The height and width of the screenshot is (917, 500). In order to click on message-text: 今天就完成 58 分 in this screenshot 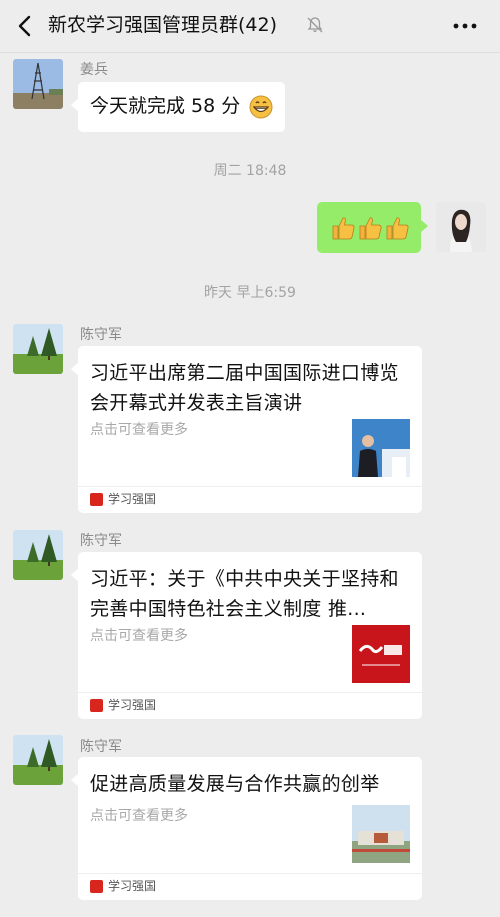, I will do `click(165, 106)`.